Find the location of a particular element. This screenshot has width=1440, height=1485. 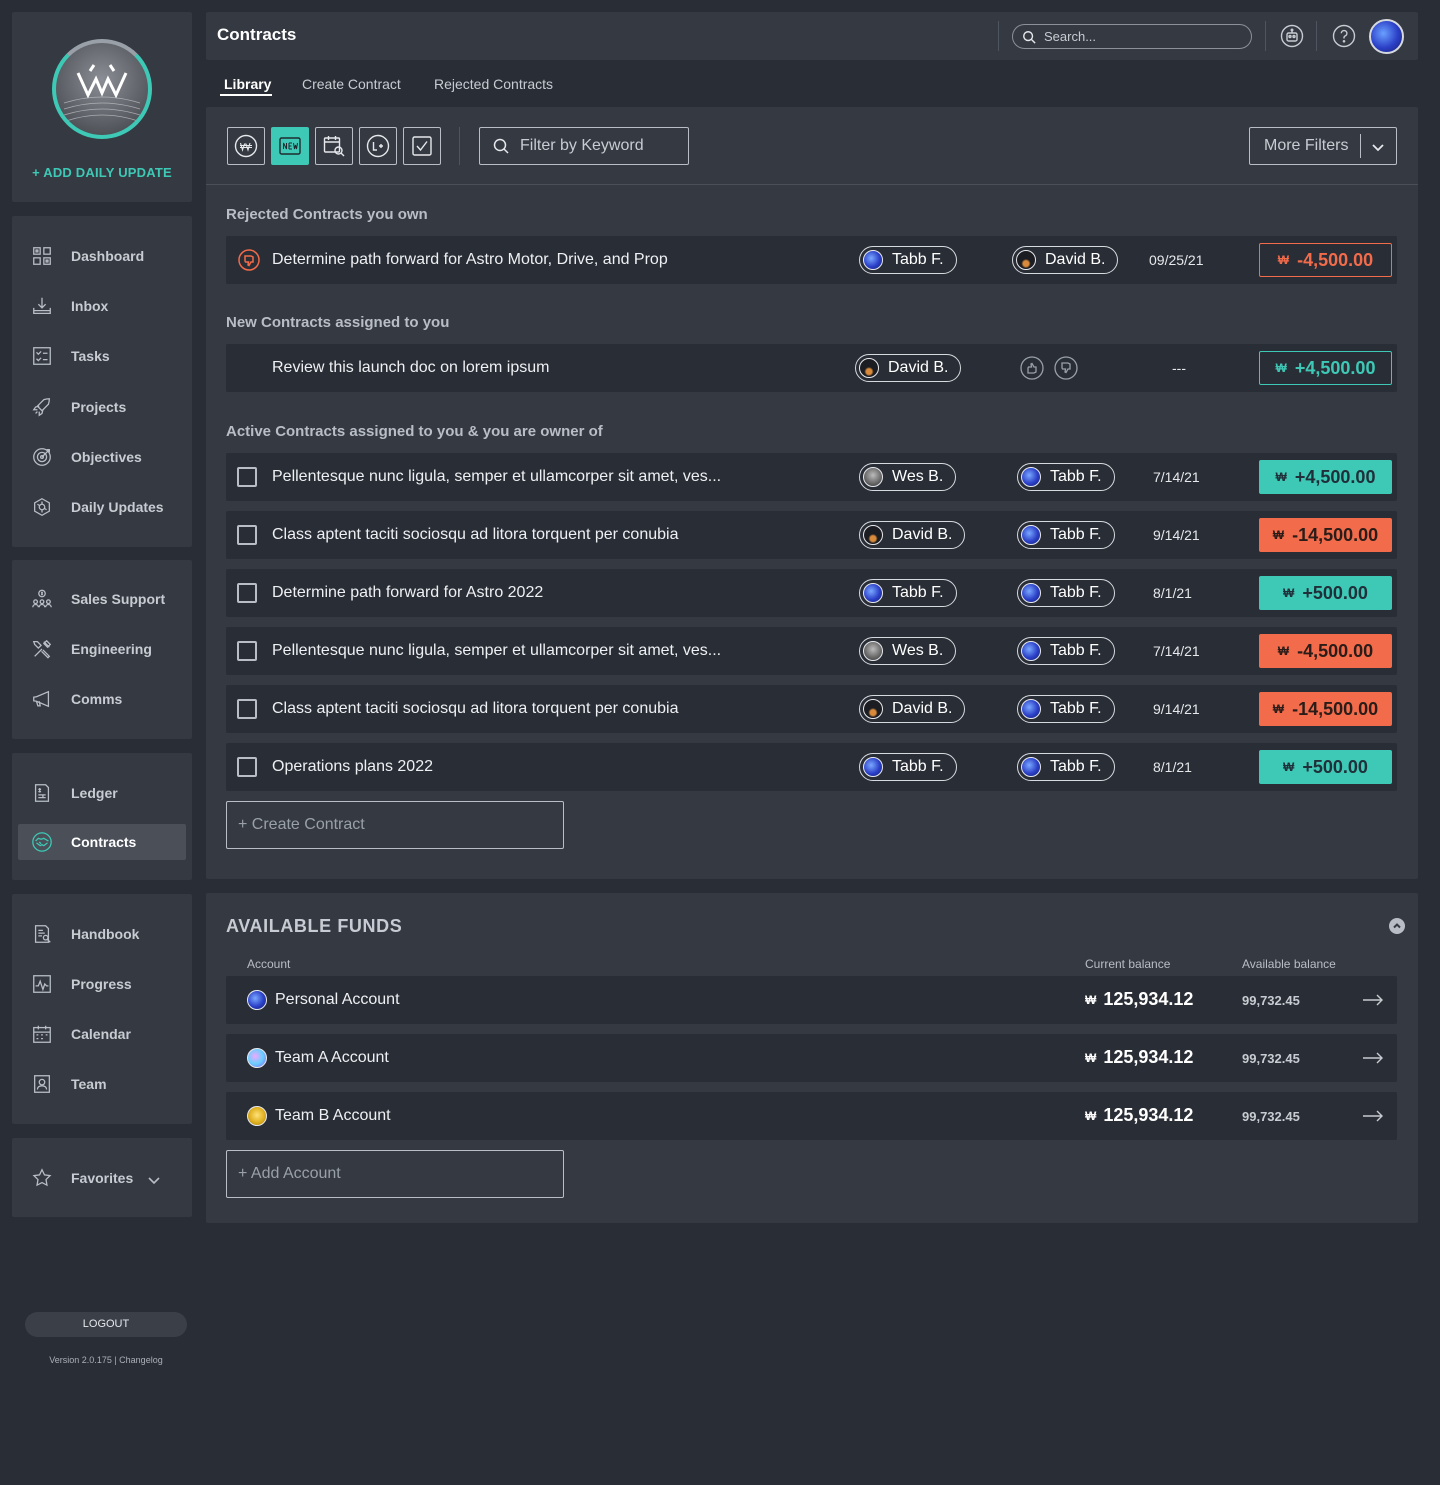

won-symbol: ₩ is located at coordinates (1283, 651).